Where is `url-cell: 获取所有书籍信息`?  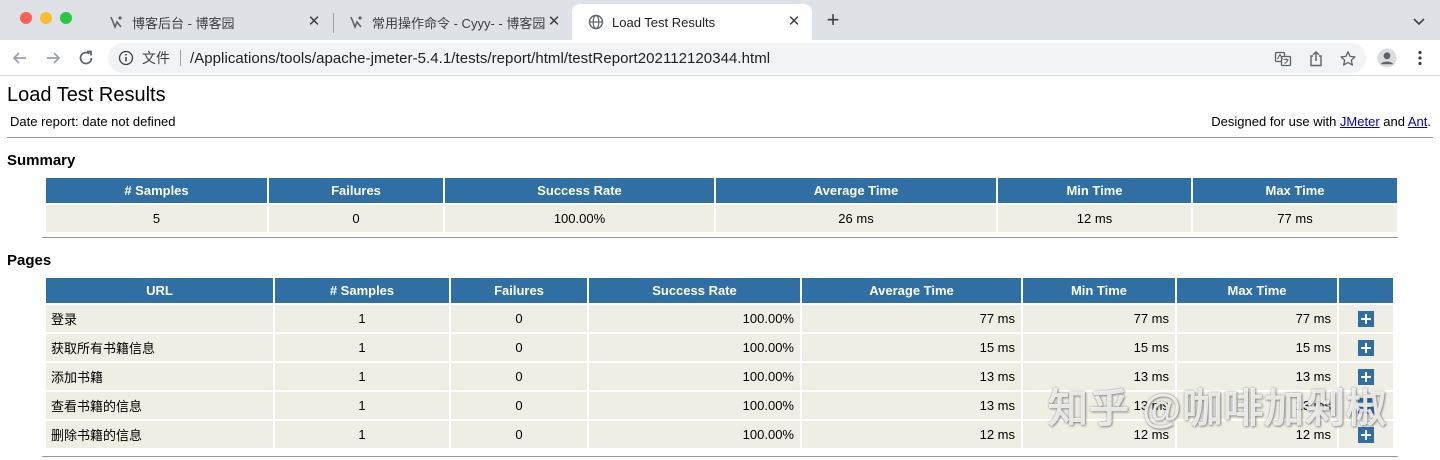
url-cell: 获取所有书籍信息 is located at coordinates (159, 347).